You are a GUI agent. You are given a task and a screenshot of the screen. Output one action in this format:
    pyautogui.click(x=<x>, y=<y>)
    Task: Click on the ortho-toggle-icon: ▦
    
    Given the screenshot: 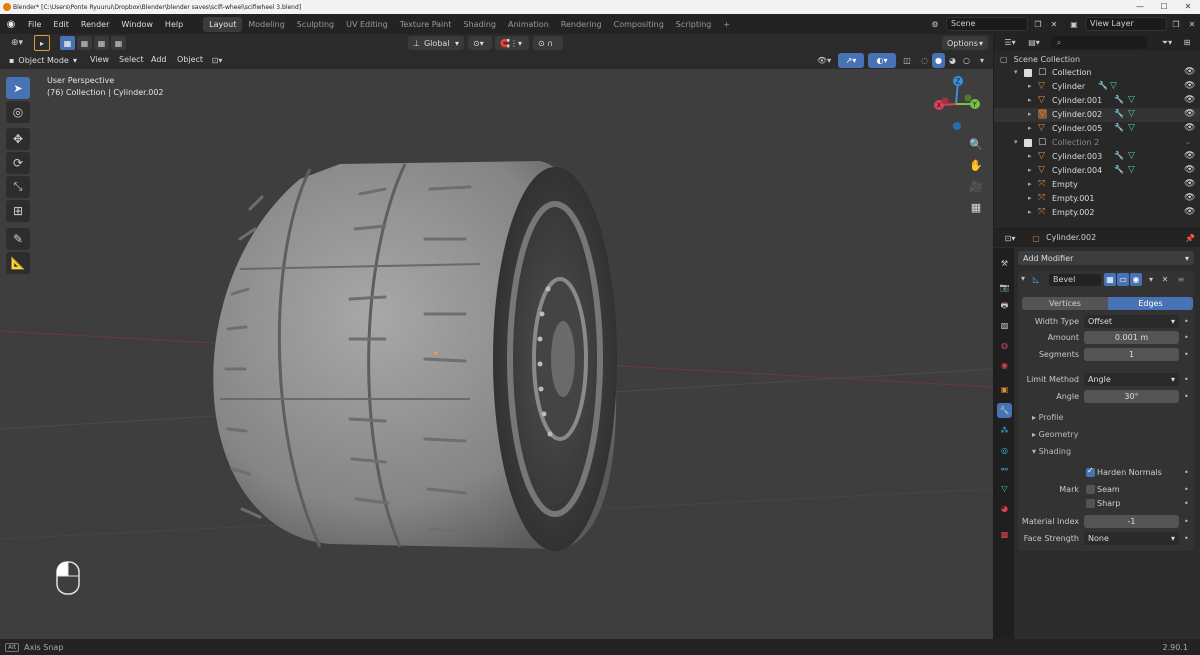 What is the action you would take?
    pyautogui.click(x=976, y=207)
    